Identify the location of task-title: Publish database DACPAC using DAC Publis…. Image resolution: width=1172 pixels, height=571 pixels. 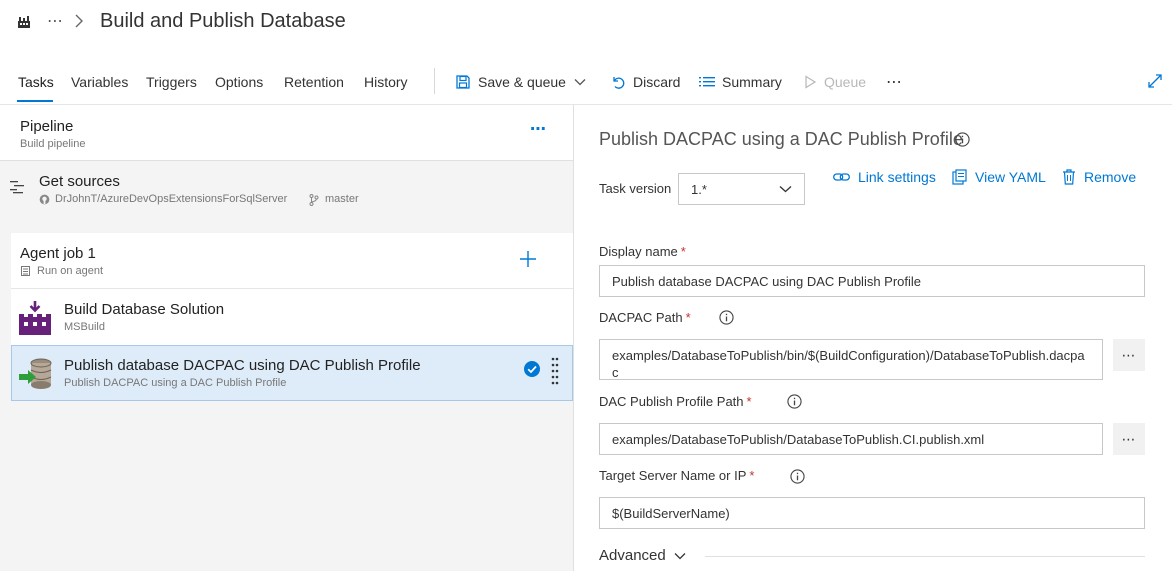
(242, 365).